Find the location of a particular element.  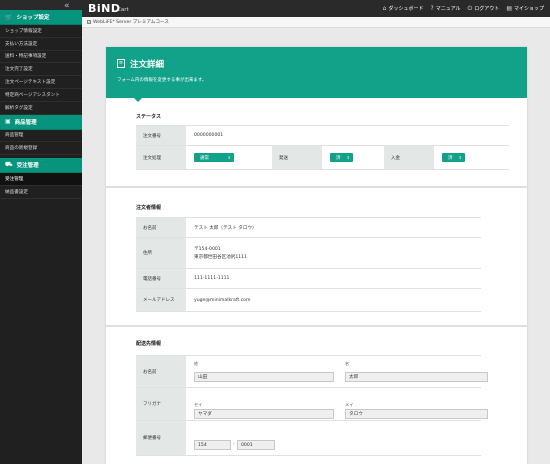

sei-kana-input: ヤマダ is located at coordinates (264, 414).